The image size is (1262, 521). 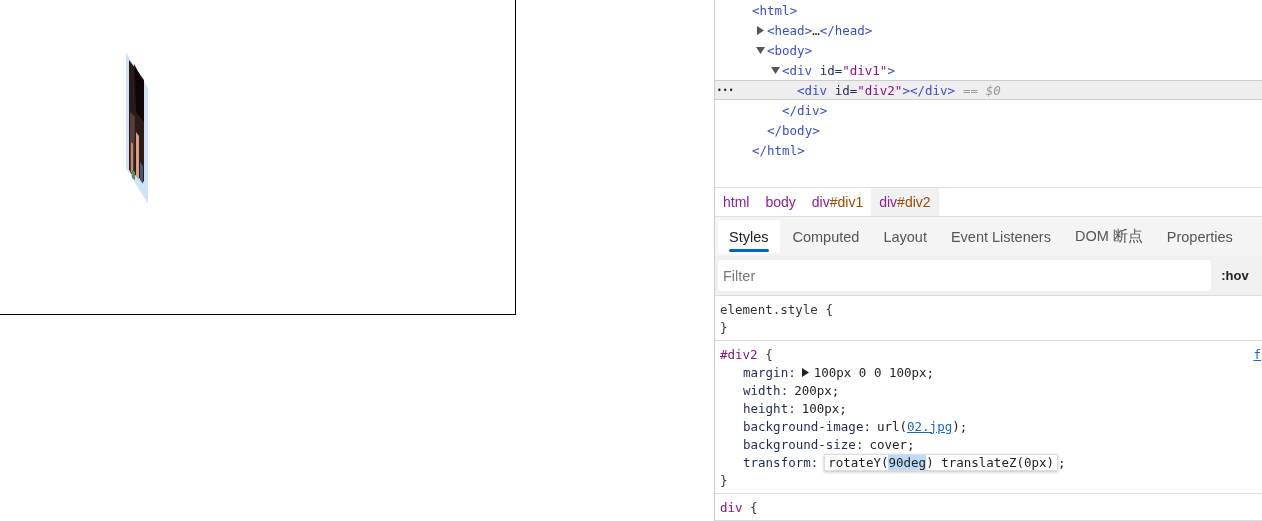 What do you see at coordinates (988, 50) in the screenshot?
I see `dom-row: <body>` at bounding box center [988, 50].